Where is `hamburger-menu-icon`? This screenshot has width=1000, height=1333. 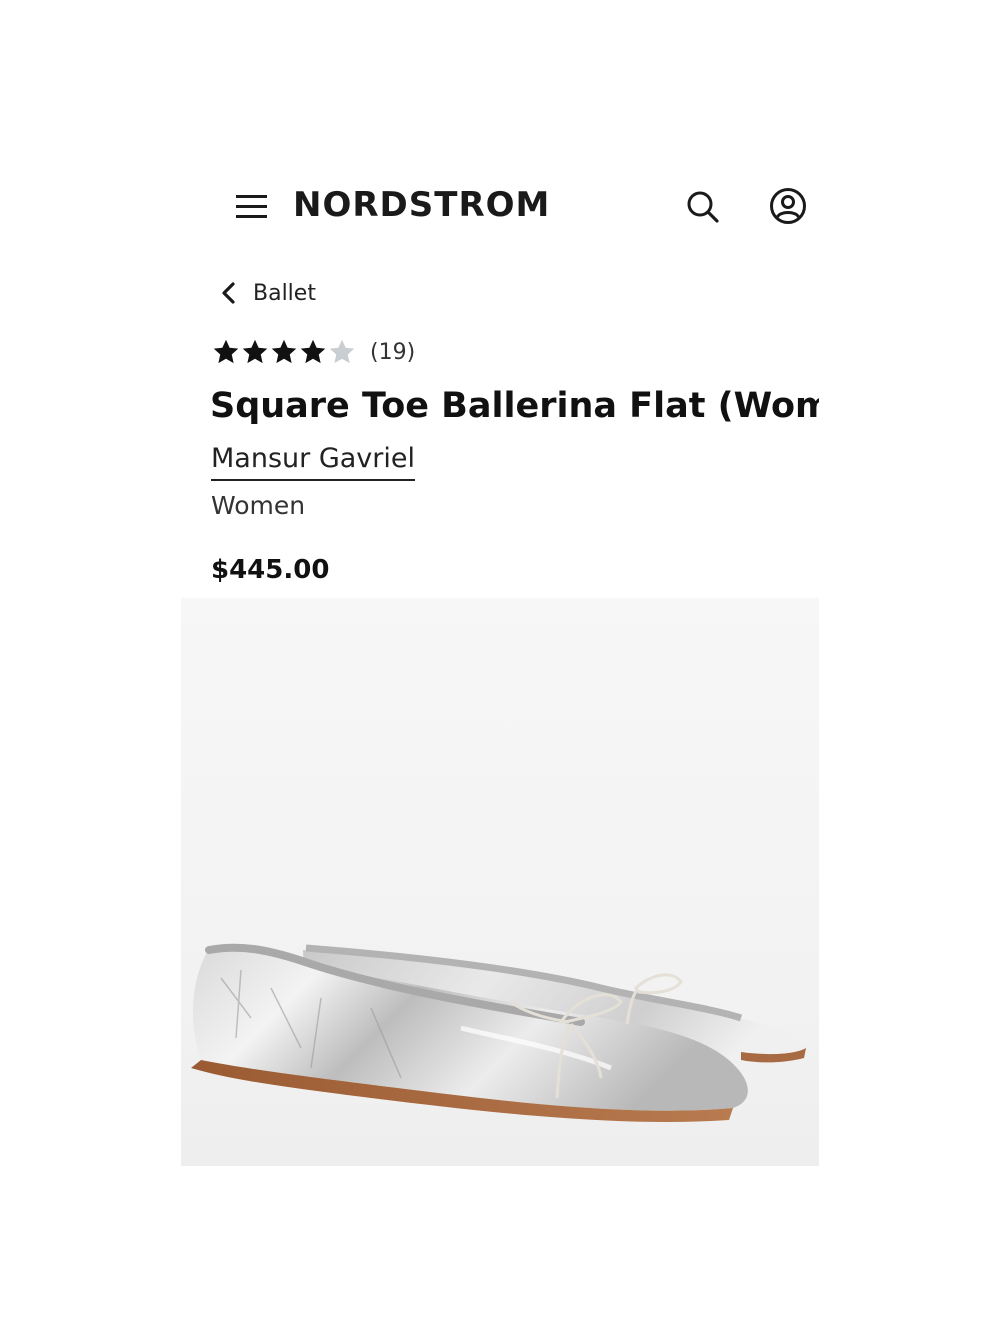
hamburger-menu-icon is located at coordinates (253, 206).